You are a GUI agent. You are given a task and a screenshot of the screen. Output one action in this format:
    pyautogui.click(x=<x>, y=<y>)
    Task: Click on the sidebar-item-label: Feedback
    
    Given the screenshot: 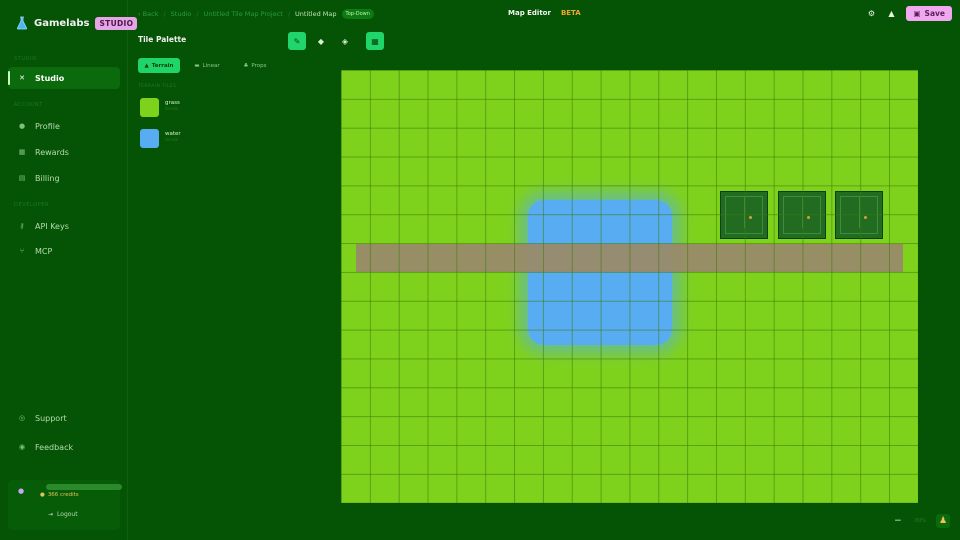 What is the action you would take?
    pyautogui.click(x=54, y=447)
    